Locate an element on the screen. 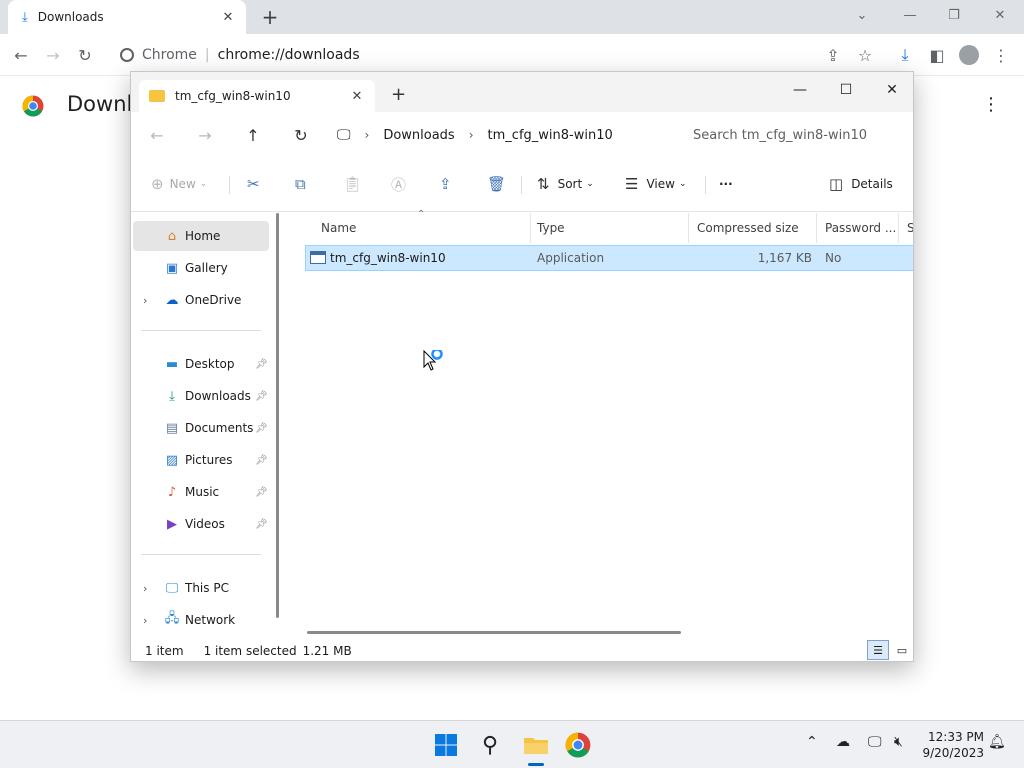 The width and height of the screenshot is (1024, 768). network-tray-icon: 🖵 is located at coordinates (875, 742).